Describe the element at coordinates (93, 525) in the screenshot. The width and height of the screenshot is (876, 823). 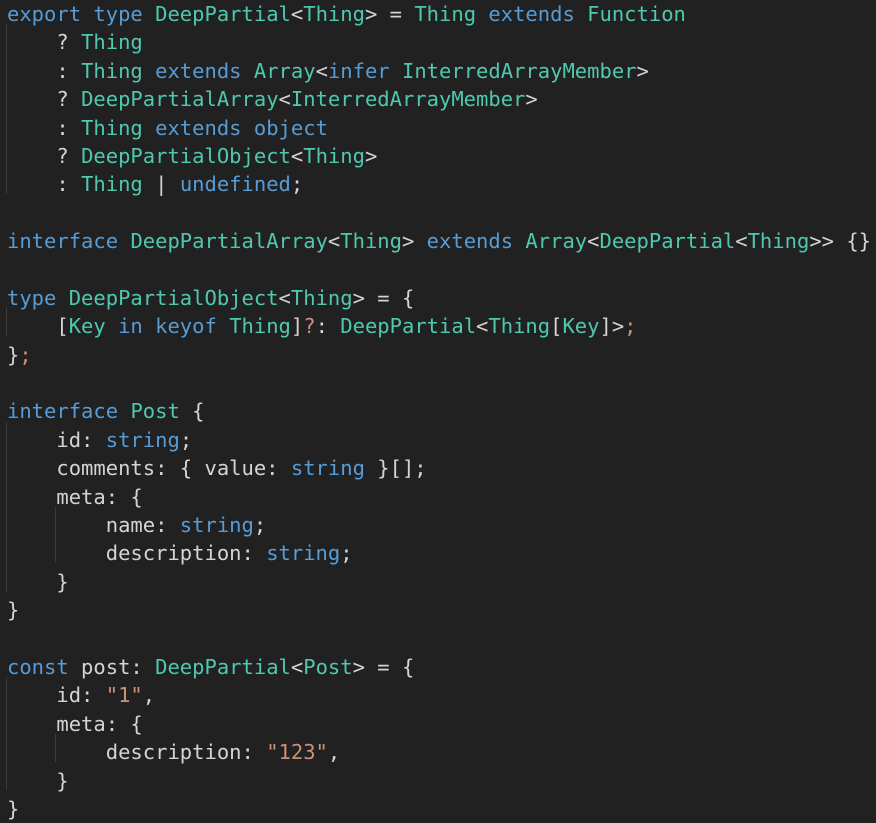
I see `code-token: name:` at that location.